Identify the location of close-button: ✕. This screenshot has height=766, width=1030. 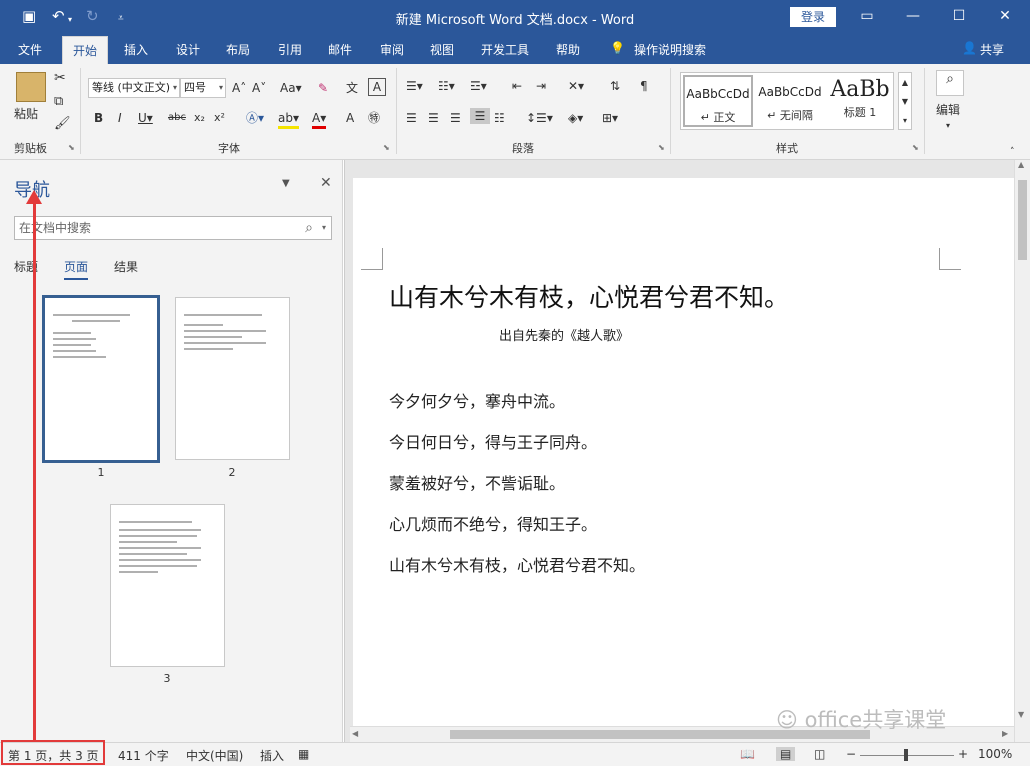
(1005, 16).